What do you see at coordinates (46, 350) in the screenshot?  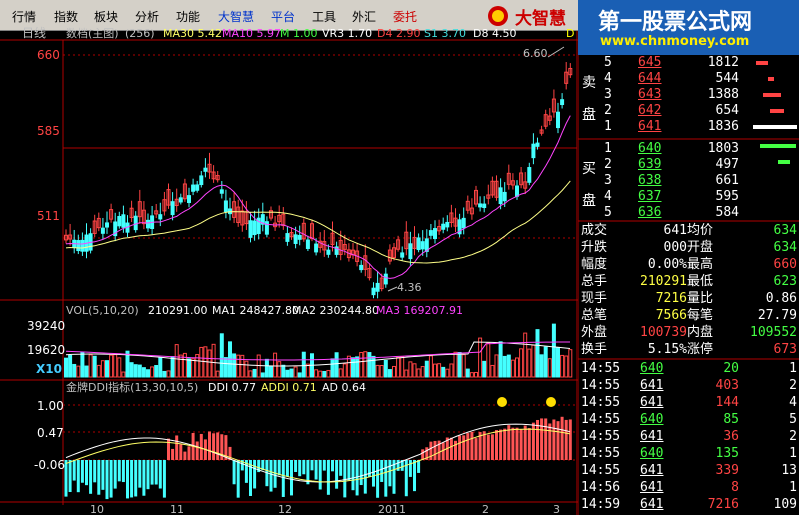 I see `volume-y-label-mid: 19620` at bounding box center [46, 350].